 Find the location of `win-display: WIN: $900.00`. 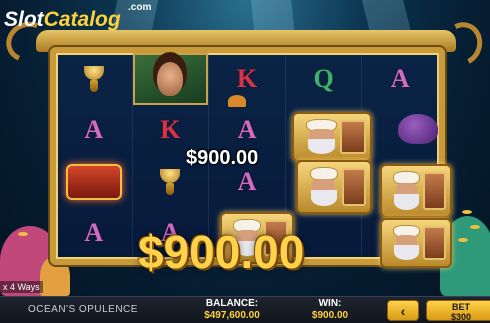

win-display: WIN: $900.00 is located at coordinates (330, 310).